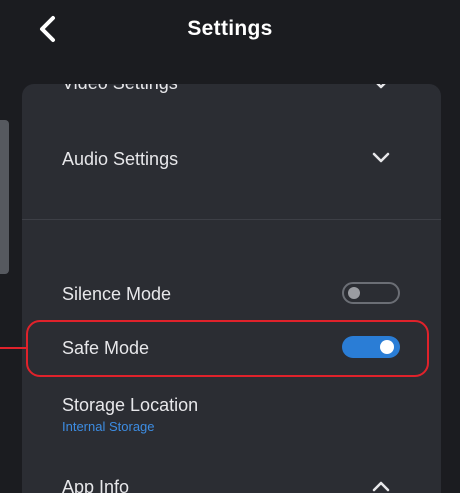  What do you see at coordinates (231, 219) in the screenshot?
I see `section-divider` at bounding box center [231, 219].